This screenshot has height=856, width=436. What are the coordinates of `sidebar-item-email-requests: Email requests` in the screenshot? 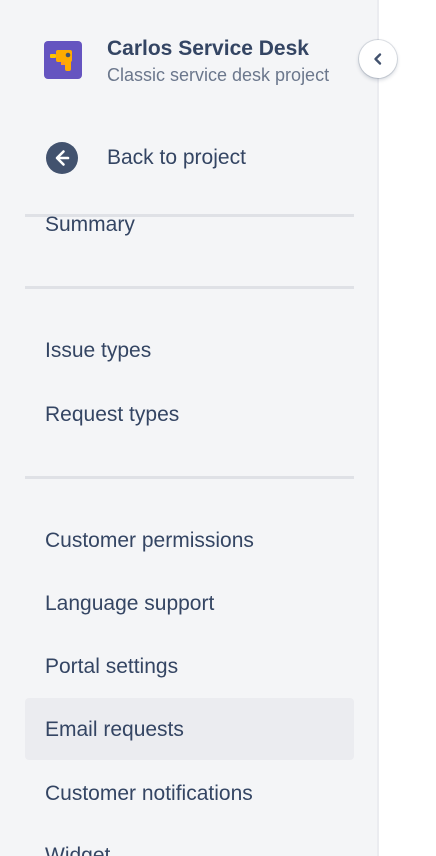 It's located at (189, 729).